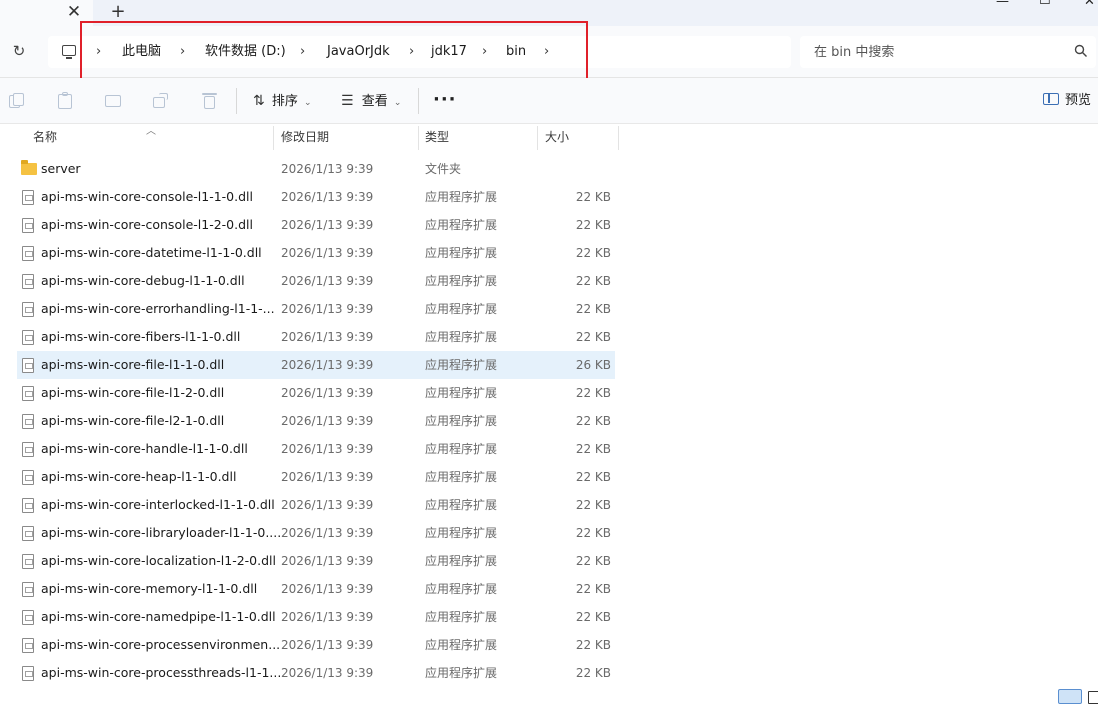 The image size is (1098, 704). I want to click on refresh-icon: ↻, so click(19, 51).